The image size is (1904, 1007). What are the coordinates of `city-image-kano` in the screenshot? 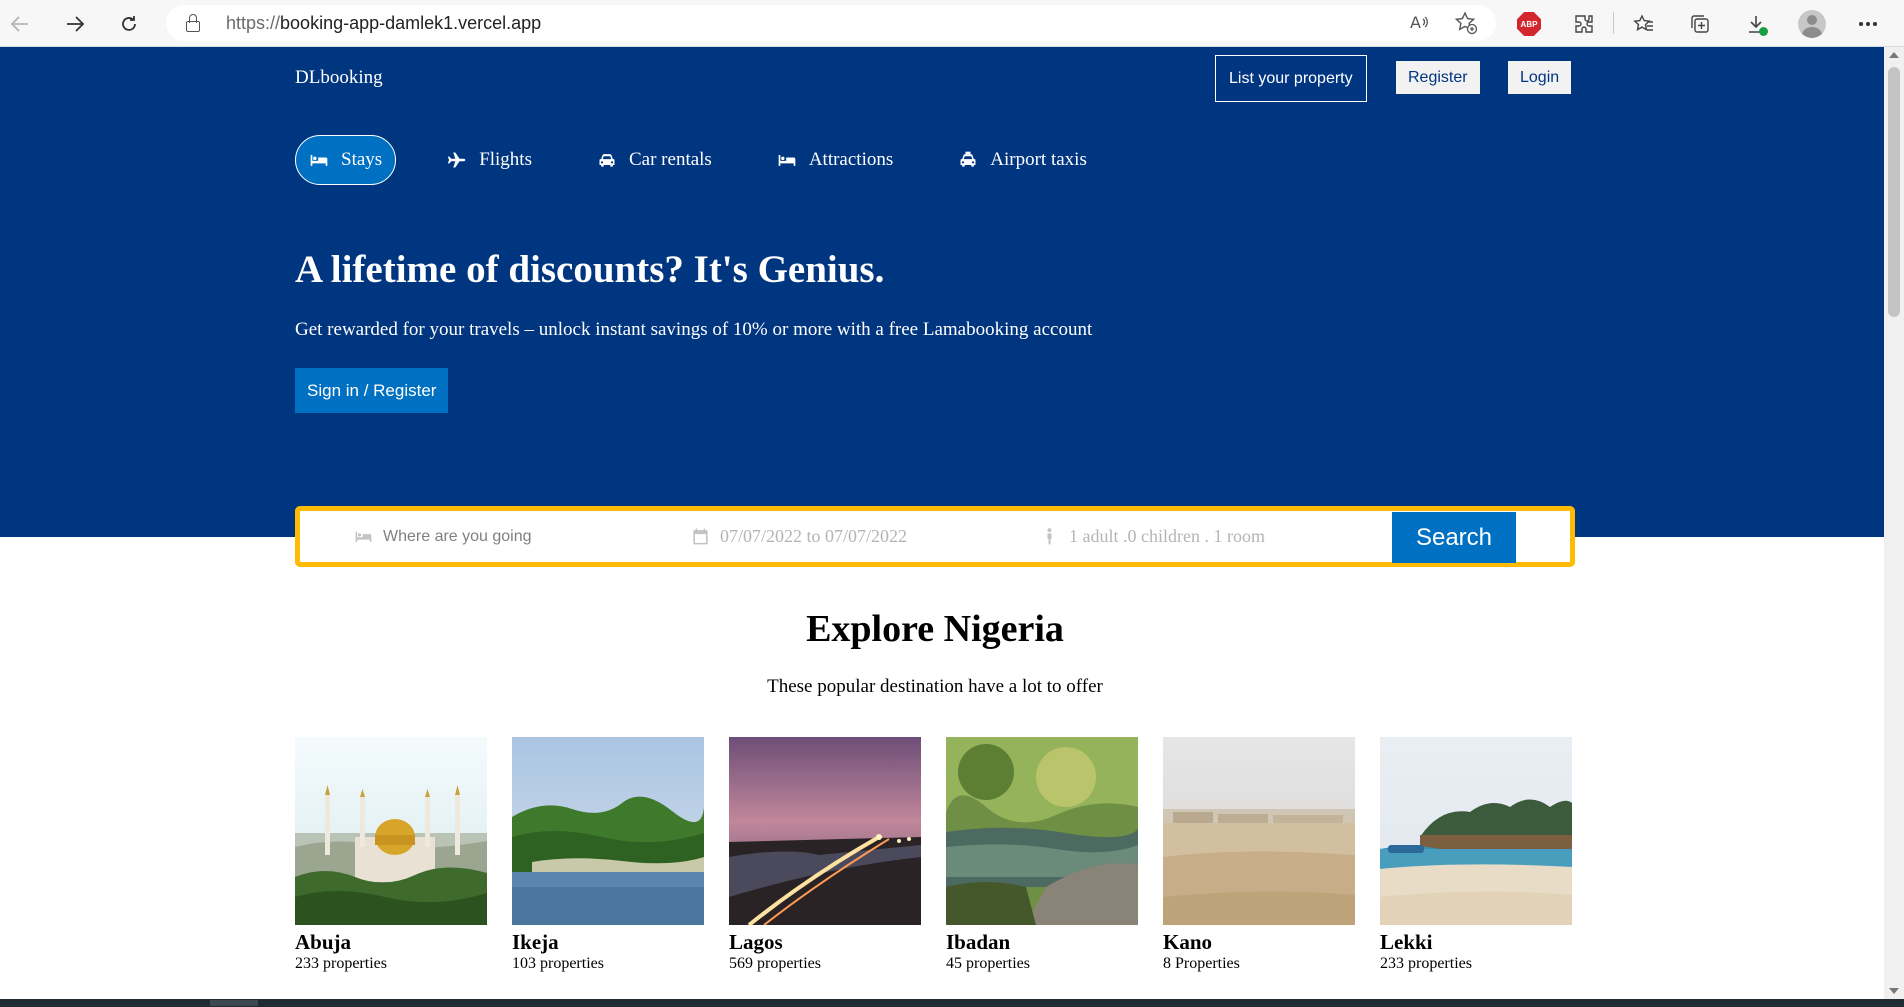 It's located at (1259, 831).